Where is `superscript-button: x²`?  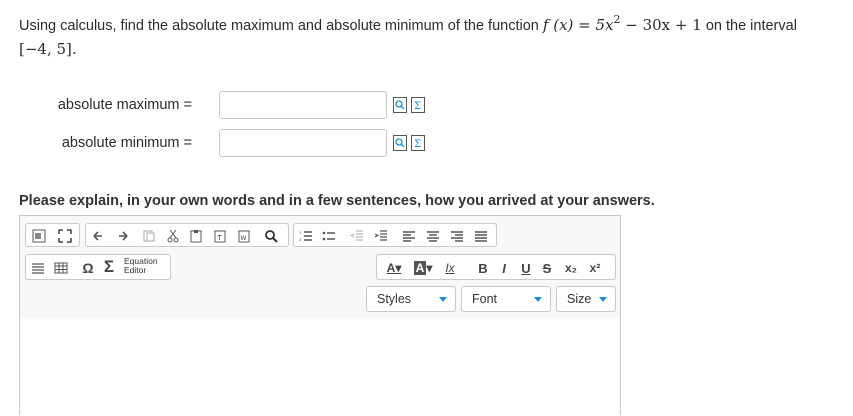
superscript-button: x² is located at coordinates (595, 268).